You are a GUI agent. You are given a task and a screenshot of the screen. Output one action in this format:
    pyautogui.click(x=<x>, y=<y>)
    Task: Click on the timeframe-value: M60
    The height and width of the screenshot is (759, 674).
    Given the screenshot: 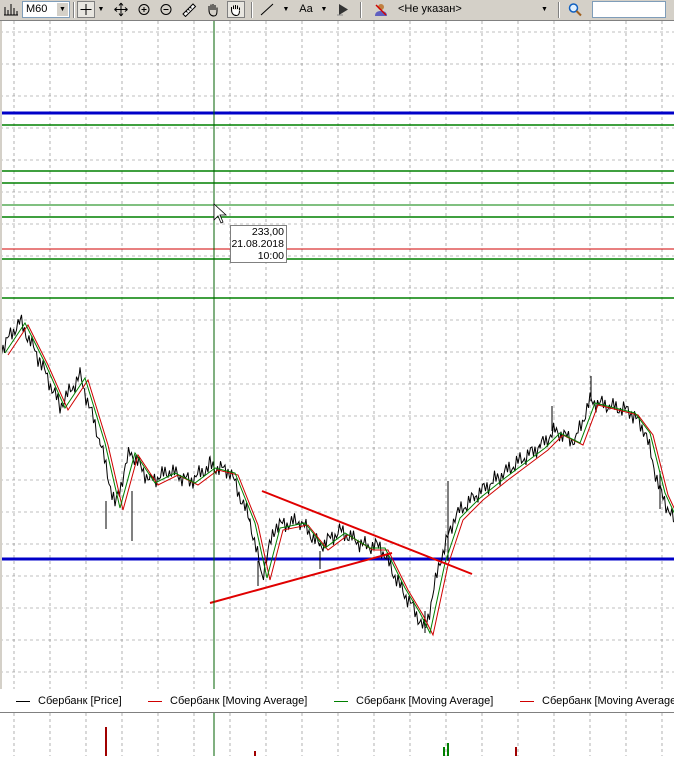 What is the action you would take?
    pyautogui.click(x=37, y=9)
    